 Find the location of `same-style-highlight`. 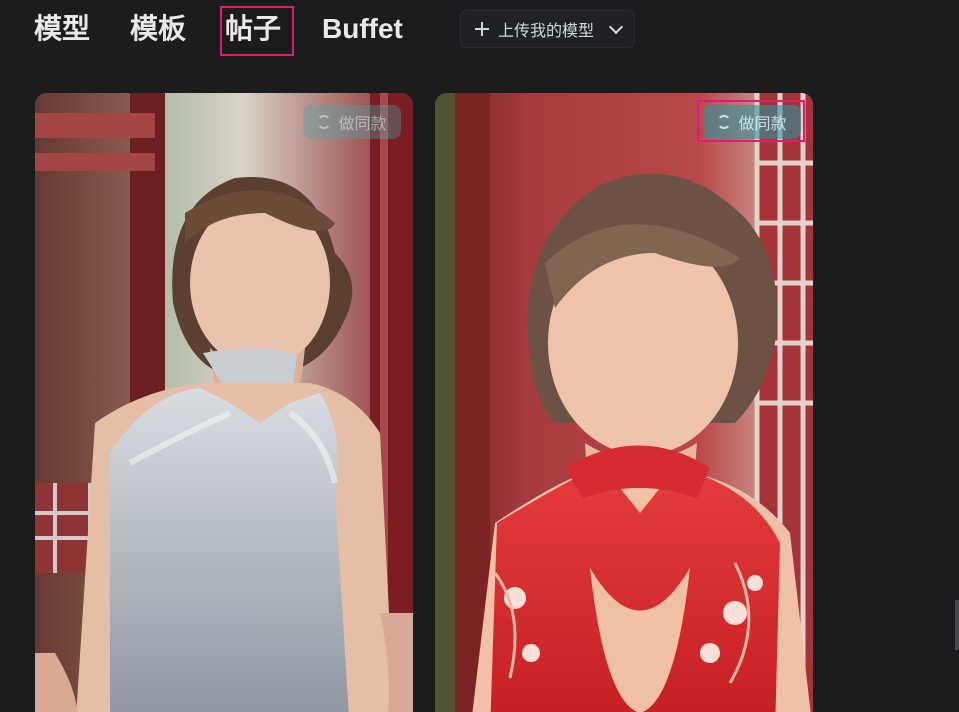

same-style-highlight is located at coordinates (751, 121).